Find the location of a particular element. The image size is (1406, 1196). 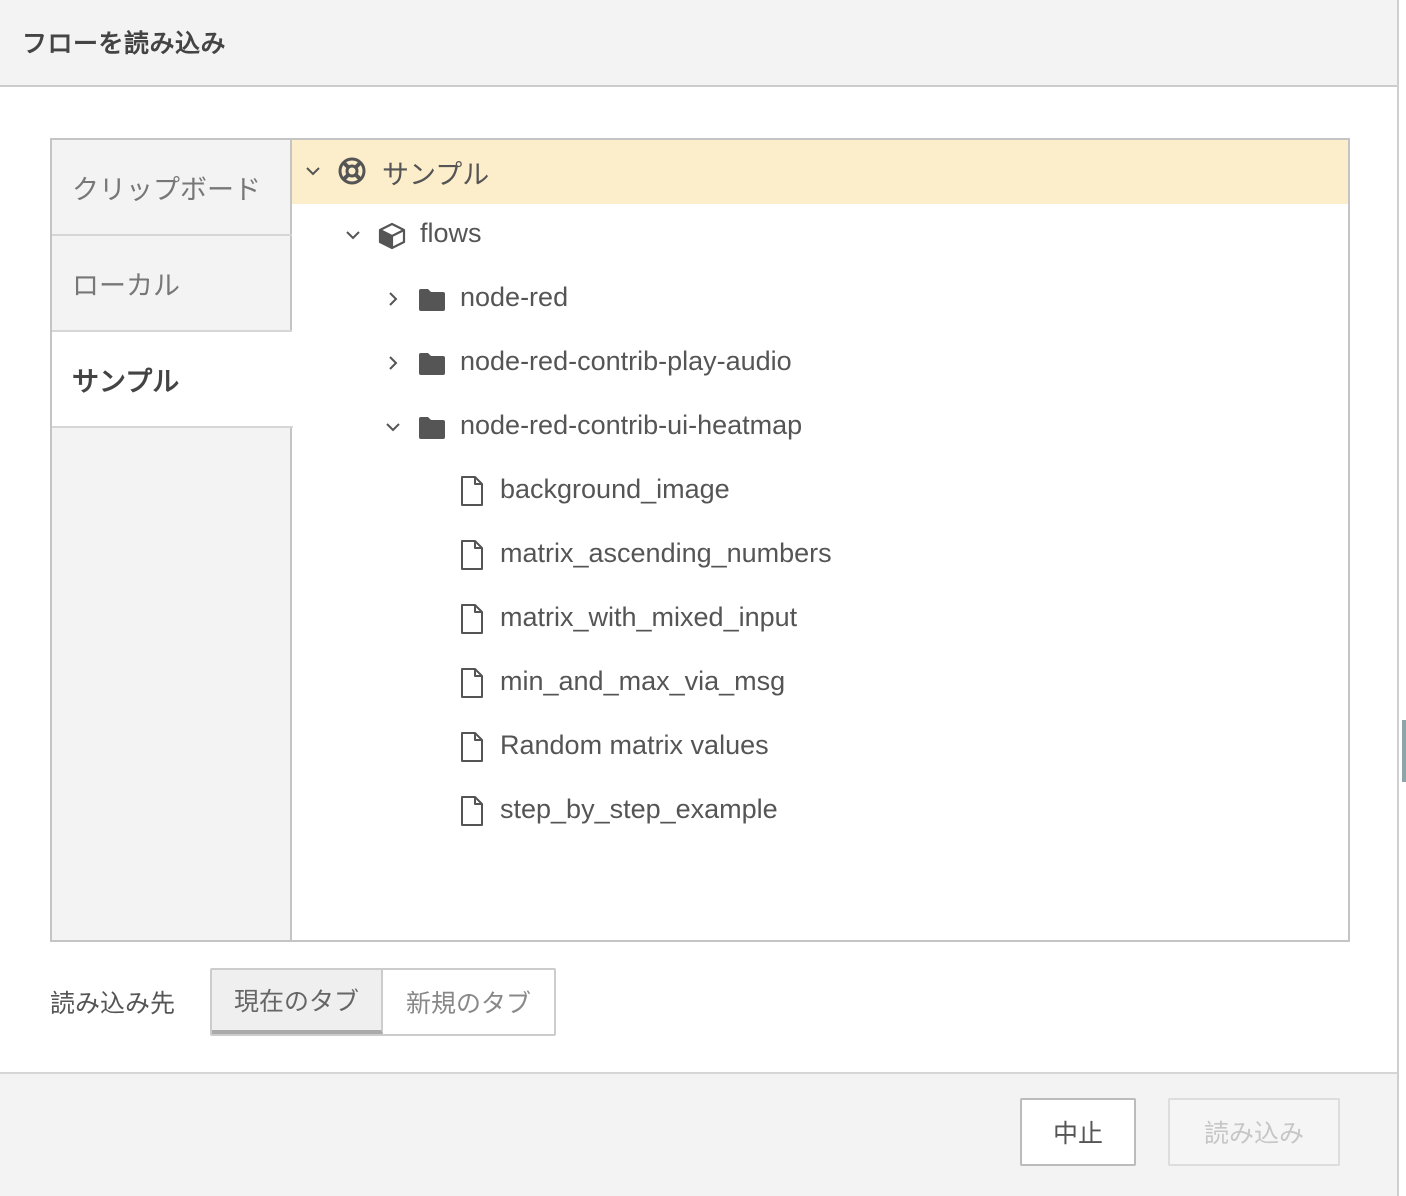

life-ring-icon is located at coordinates (352, 171).